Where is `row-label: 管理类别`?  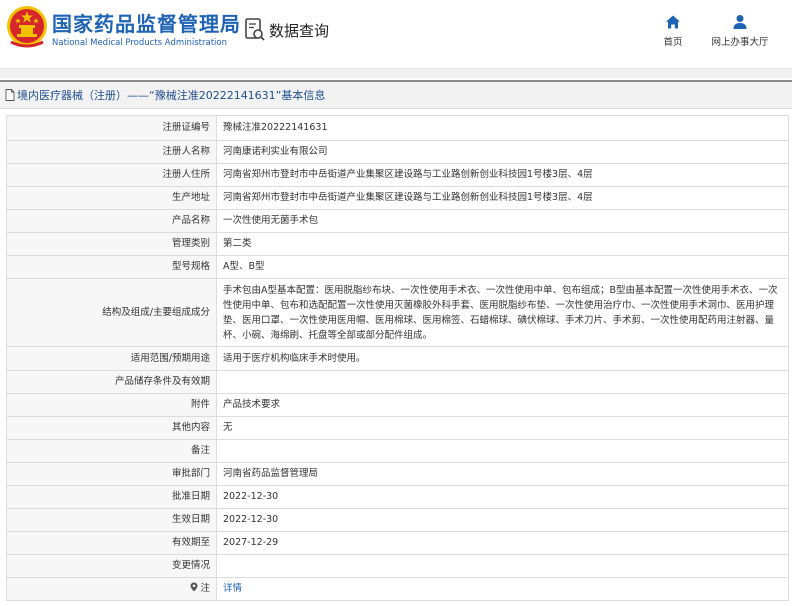
row-label: 管理类别 is located at coordinates (111, 244).